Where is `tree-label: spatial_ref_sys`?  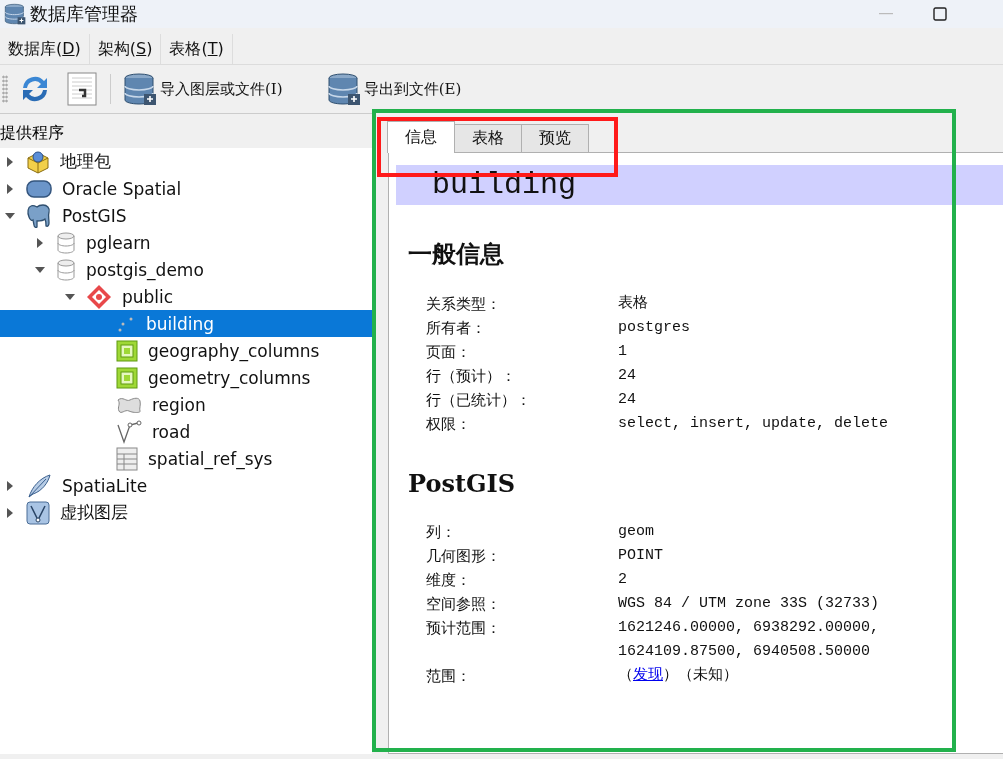
tree-label: spatial_ref_sys is located at coordinates (210, 458).